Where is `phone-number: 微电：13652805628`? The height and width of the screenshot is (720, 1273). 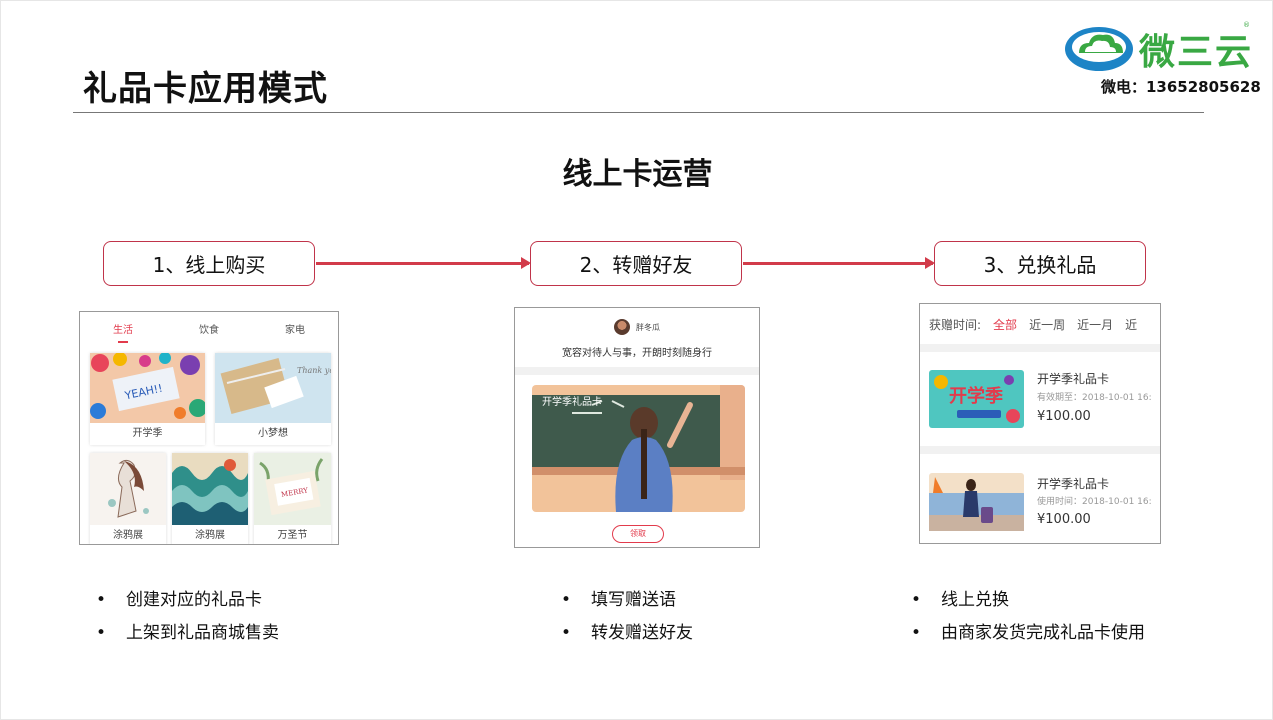
phone-number: 微电：13652805628 is located at coordinates (1181, 87).